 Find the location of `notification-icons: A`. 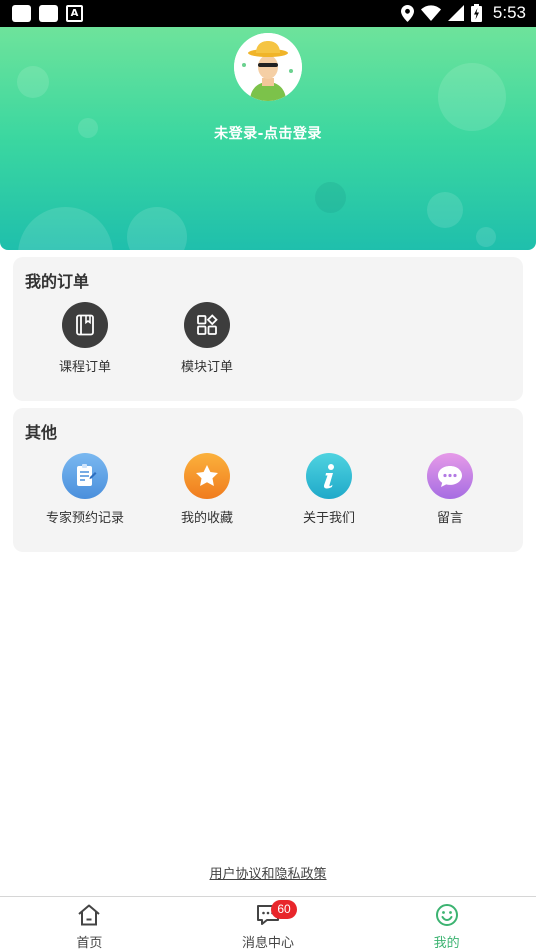

notification-icons: A is located at coordinates (47, 13).